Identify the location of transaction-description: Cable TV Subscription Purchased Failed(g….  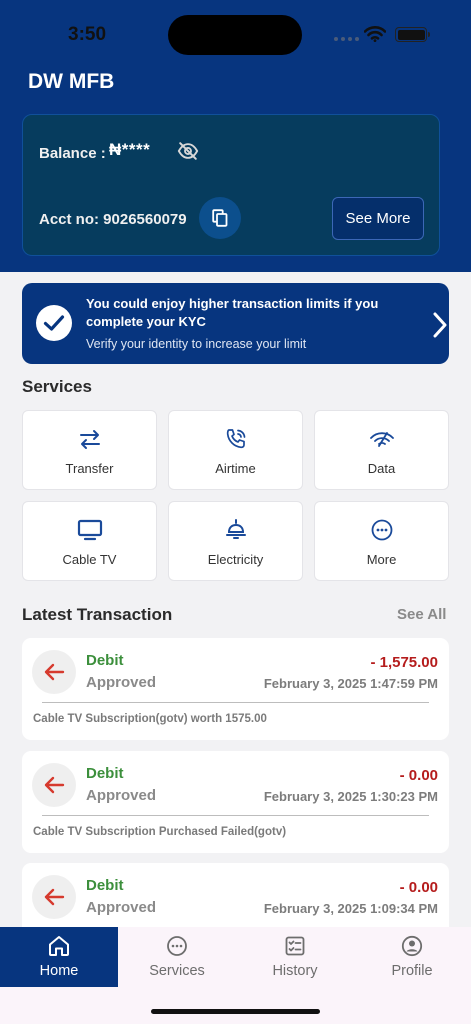
(160, 832).